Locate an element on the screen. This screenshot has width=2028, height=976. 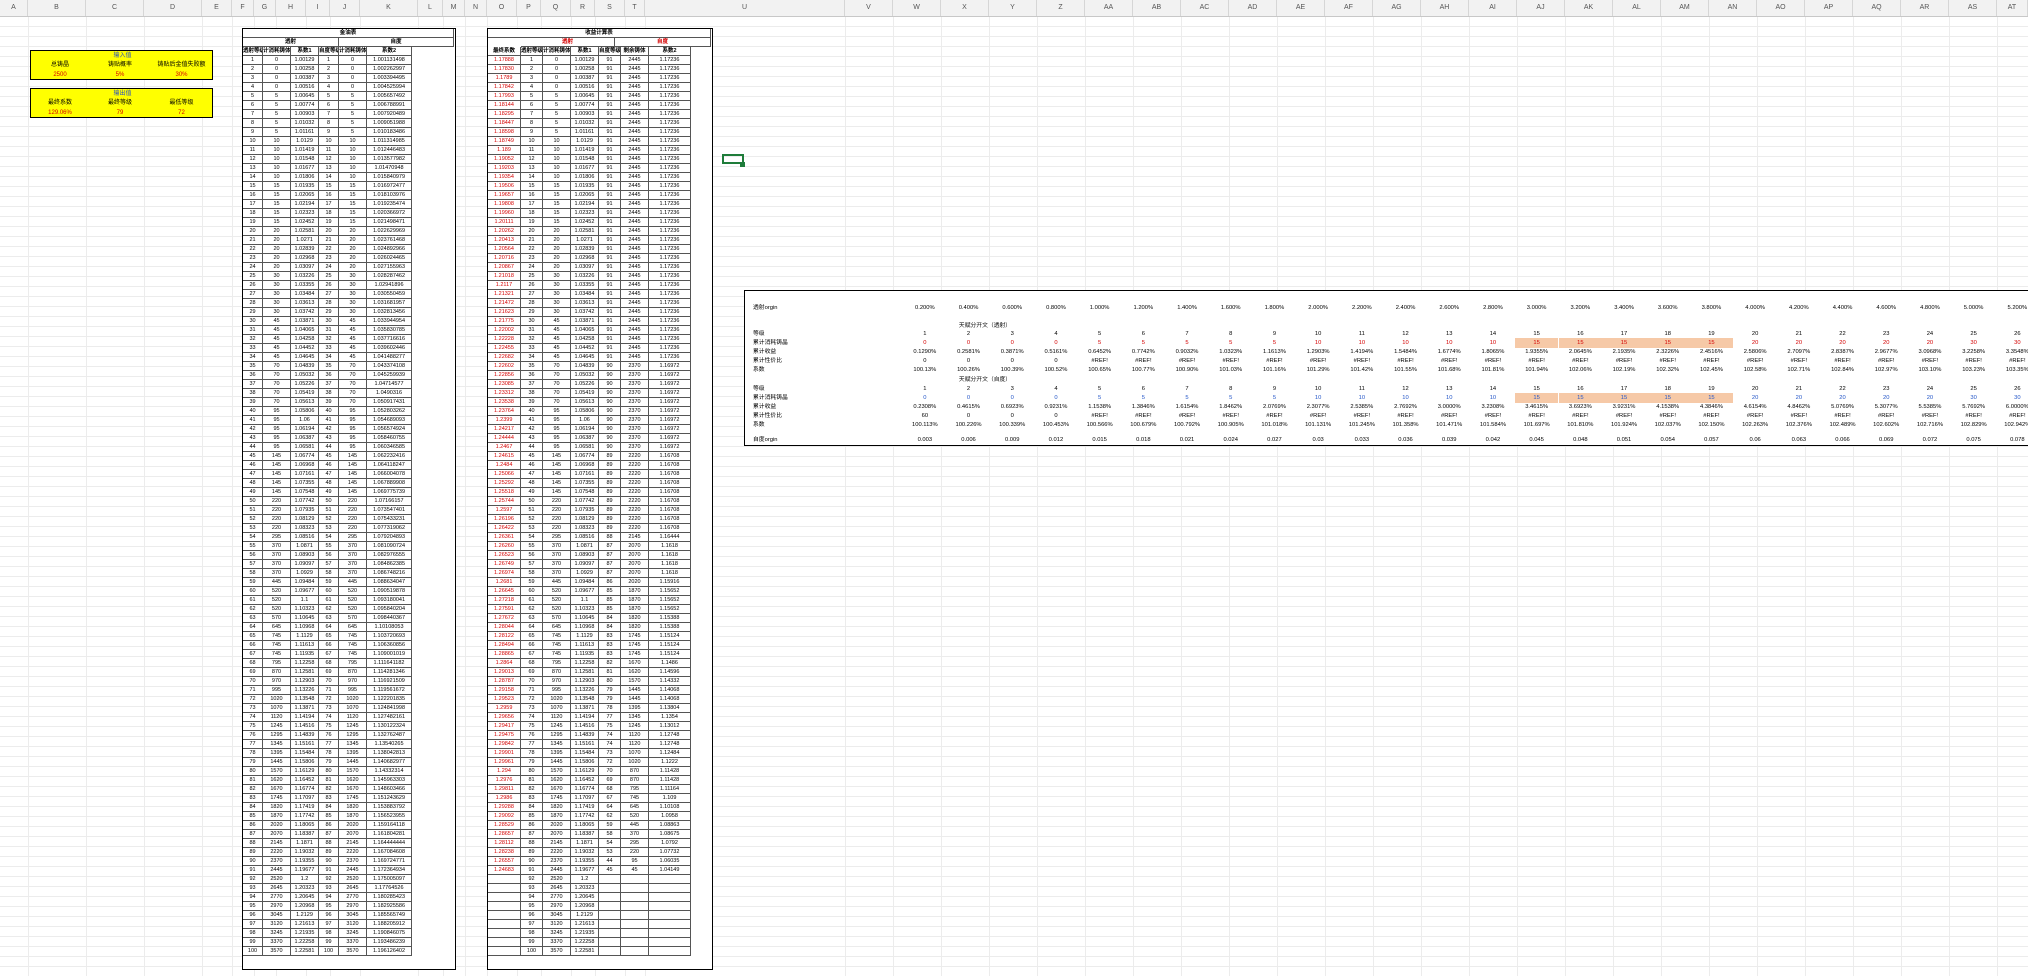
table1-cell: 1.088634047 is located at coordinates (389, 582).